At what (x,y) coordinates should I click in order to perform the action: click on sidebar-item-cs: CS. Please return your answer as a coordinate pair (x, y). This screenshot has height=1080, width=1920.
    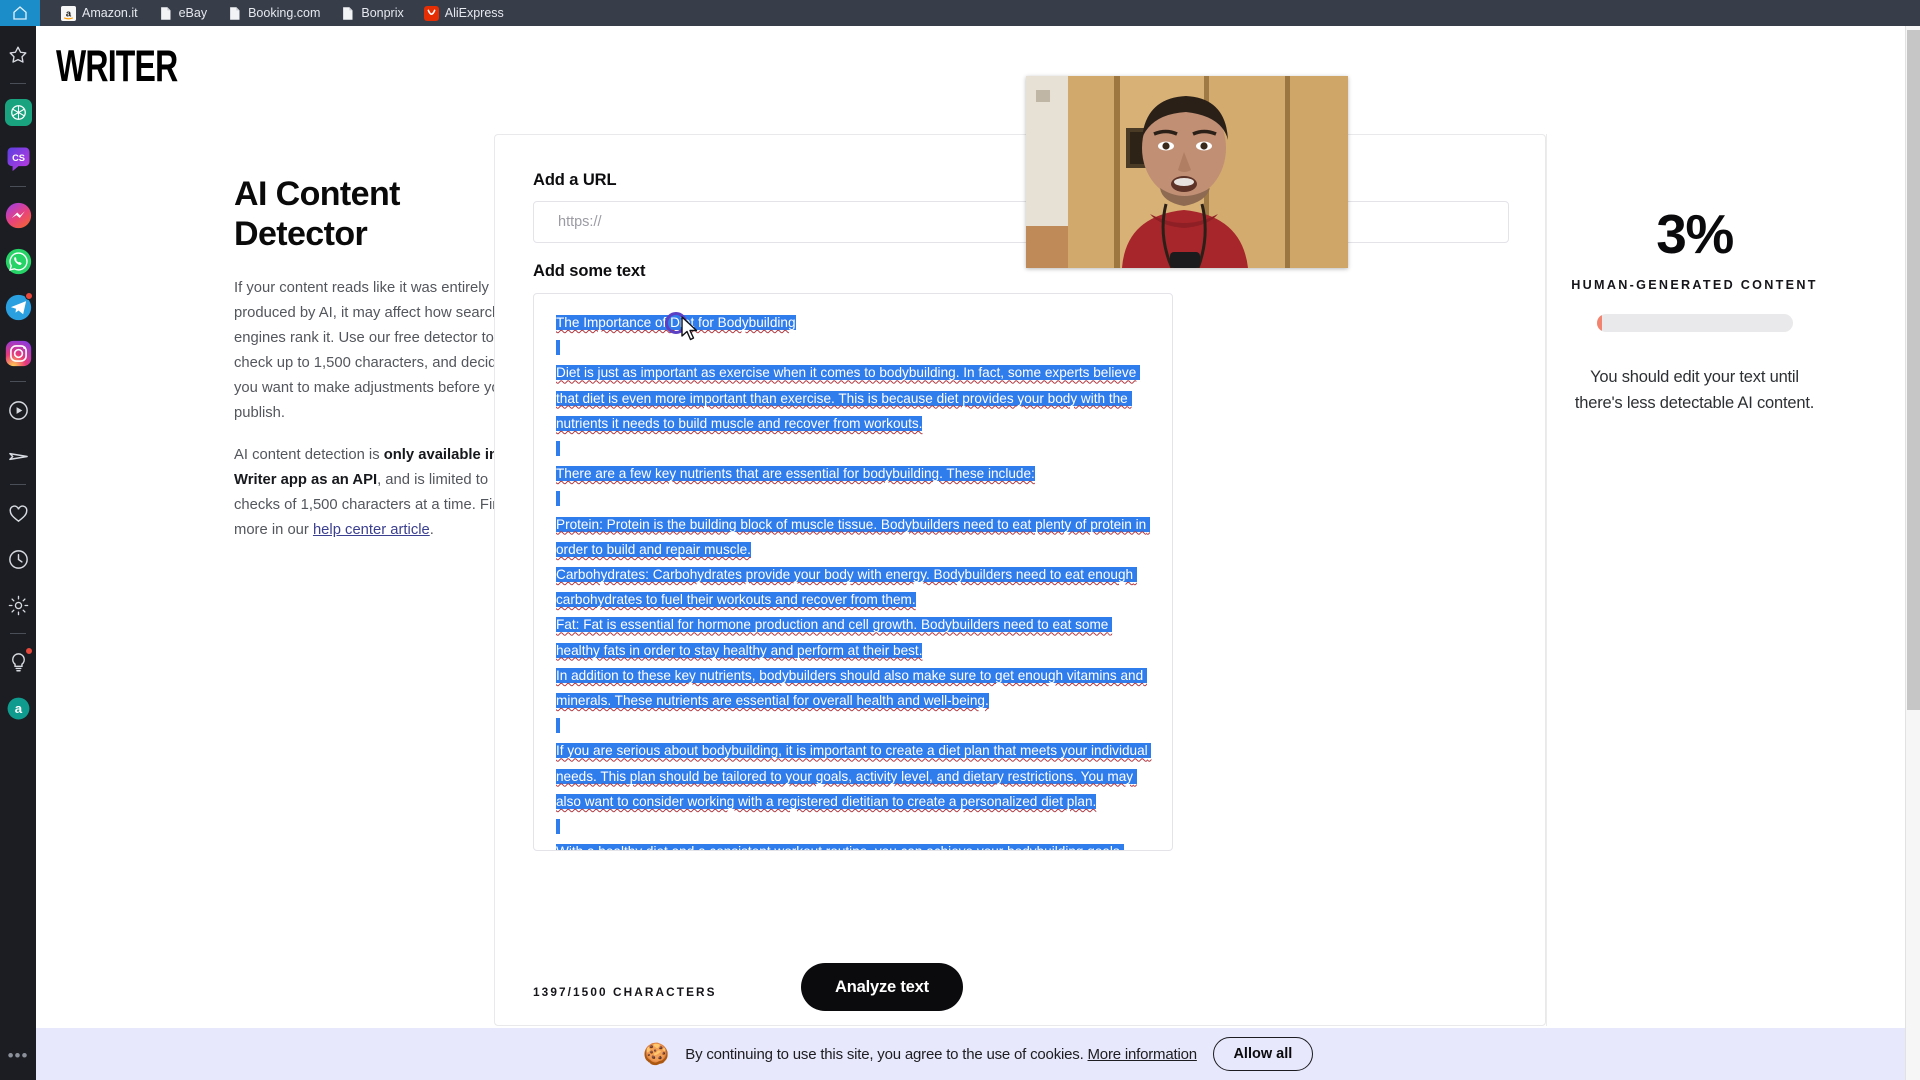
    Looking at the image, I should click on (18, 158).